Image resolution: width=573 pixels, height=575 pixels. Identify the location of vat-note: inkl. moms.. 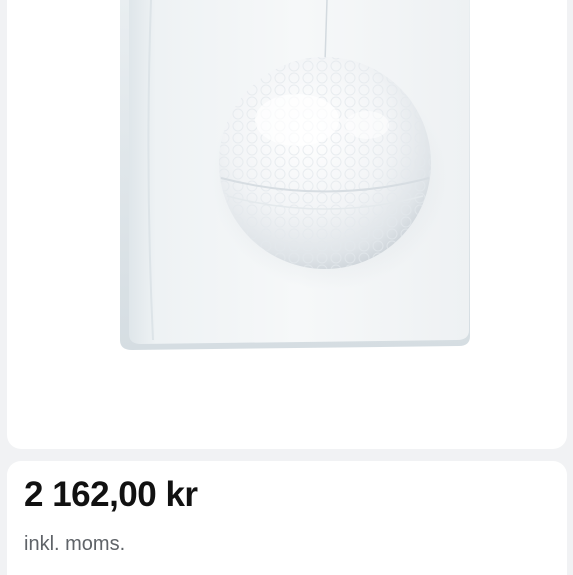
(75, 544).